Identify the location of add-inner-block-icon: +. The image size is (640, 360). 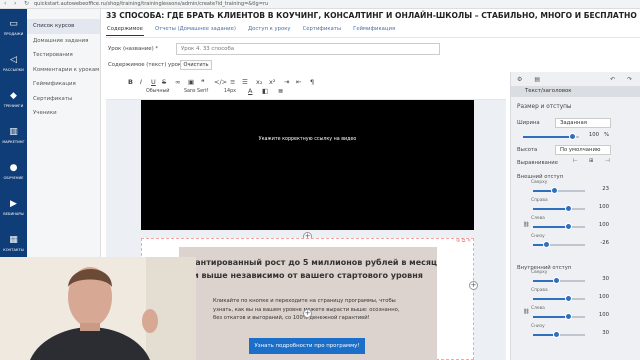
(307, 313).